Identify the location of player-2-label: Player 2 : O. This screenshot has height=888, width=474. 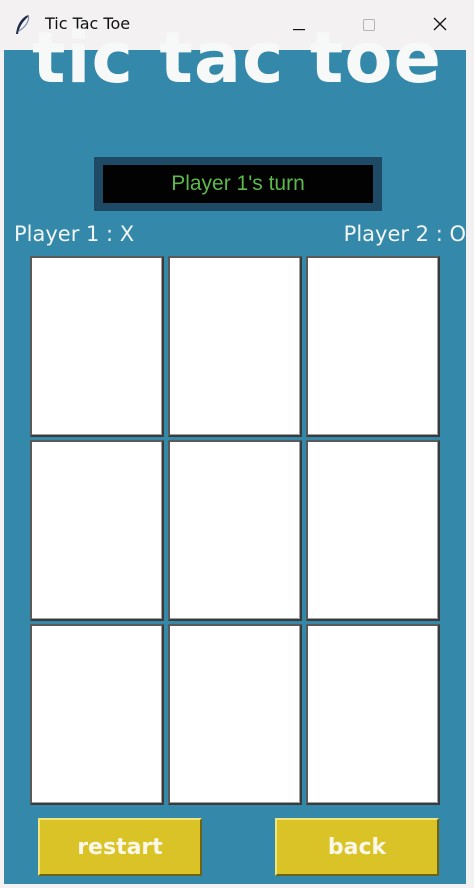
(404, 234).